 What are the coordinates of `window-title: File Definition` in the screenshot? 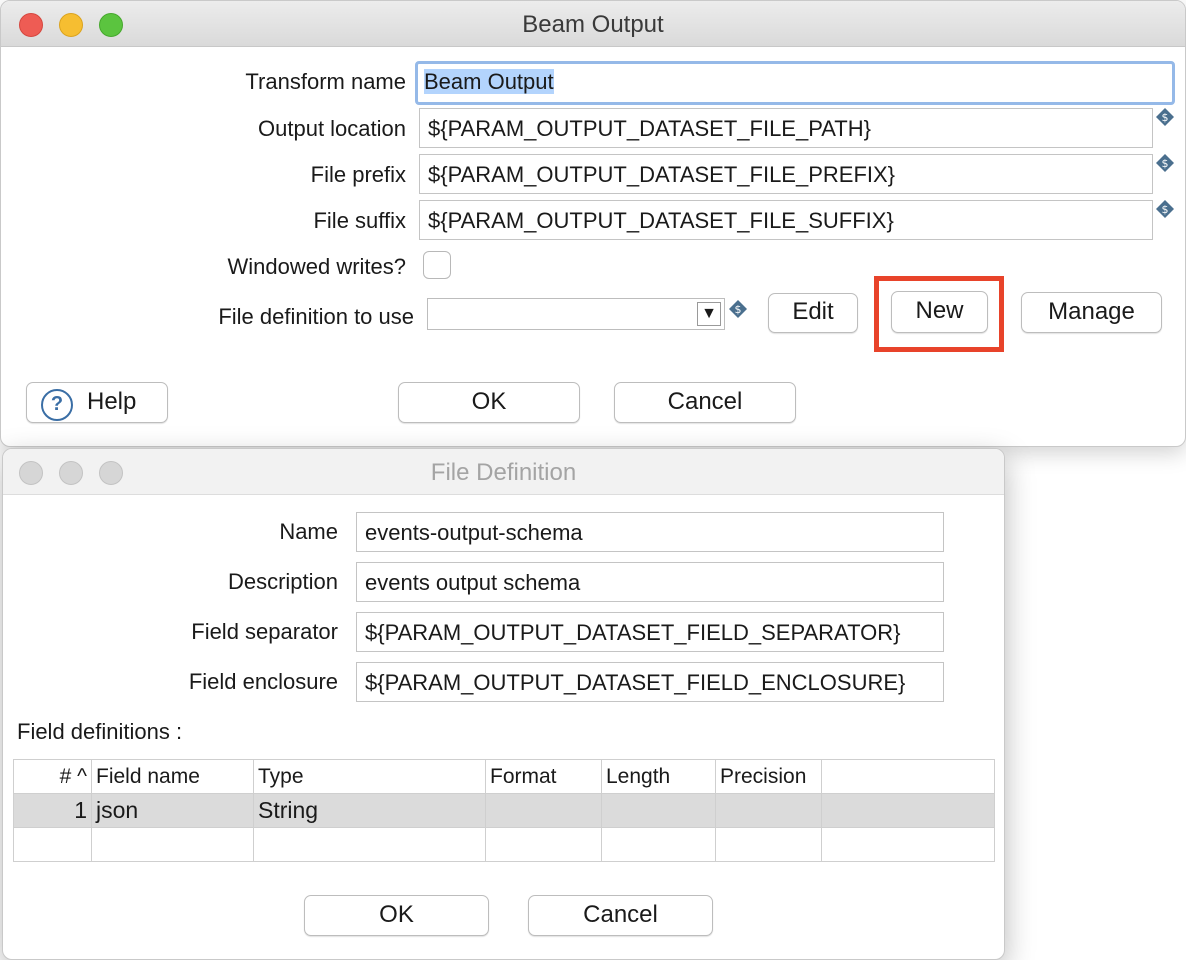 It's located at (503, 472).